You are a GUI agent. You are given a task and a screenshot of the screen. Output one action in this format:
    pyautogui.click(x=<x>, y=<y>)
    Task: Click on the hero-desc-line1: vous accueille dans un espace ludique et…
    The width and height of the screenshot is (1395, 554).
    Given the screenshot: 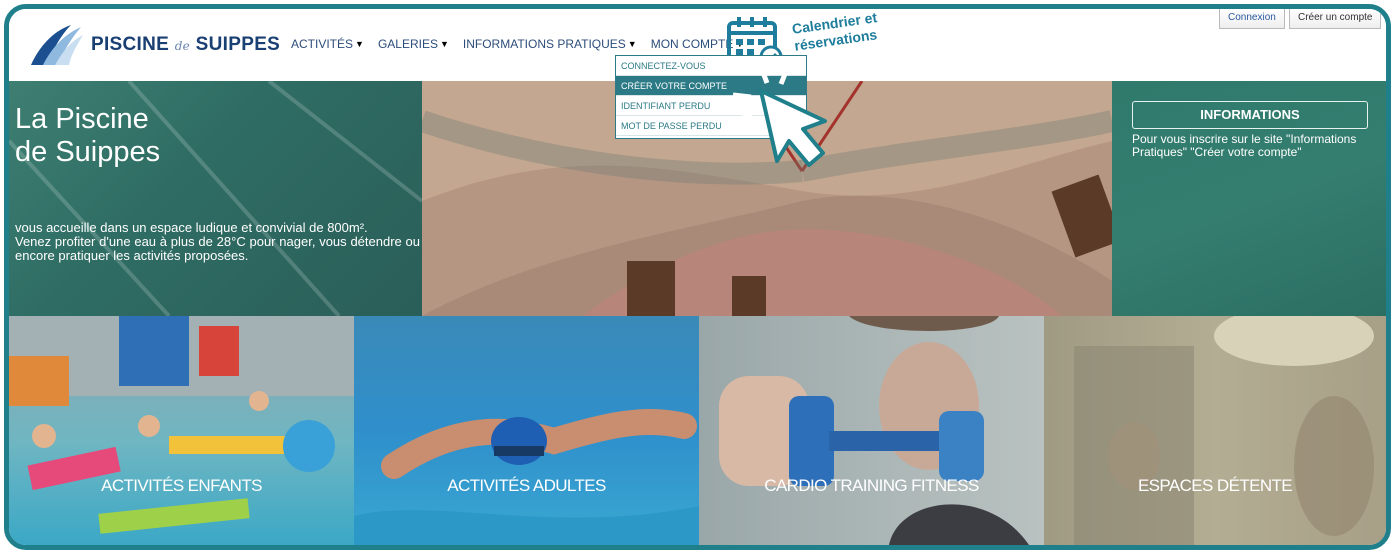 What is the action you would take?
    pyautogui.click(x=191, y=227)
    